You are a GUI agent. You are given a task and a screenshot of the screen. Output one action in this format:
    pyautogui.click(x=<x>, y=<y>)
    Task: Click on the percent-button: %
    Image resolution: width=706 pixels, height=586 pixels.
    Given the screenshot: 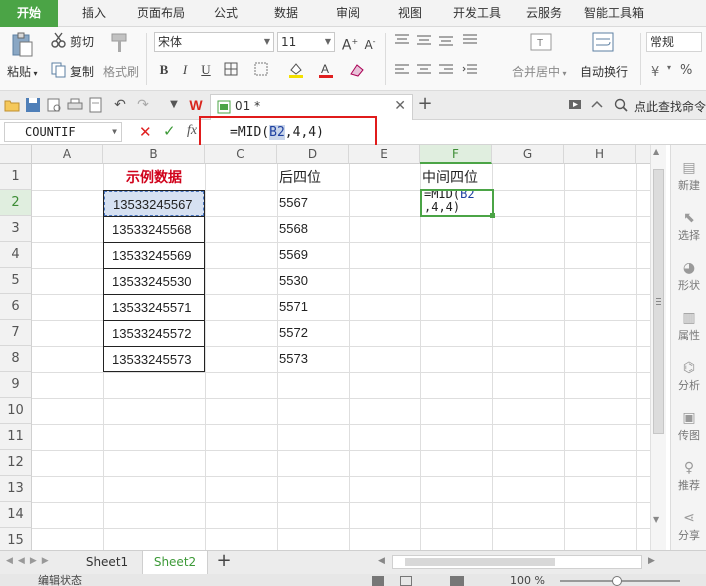 What is the action you would take?
    pyautogui.click(x=686, y=70)
    